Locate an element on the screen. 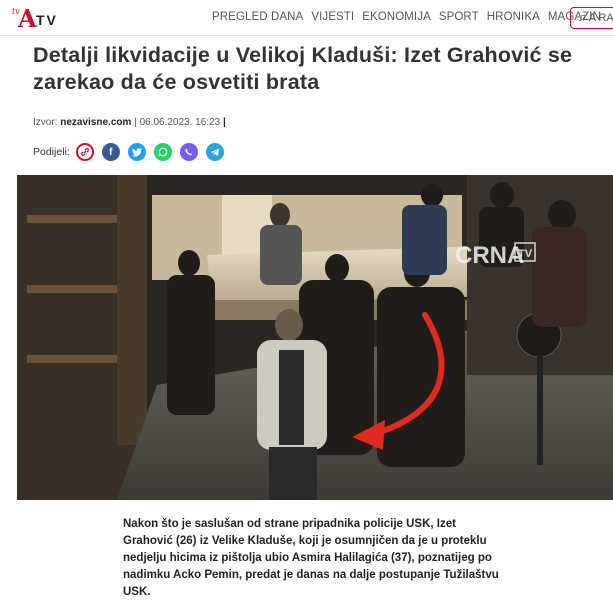  watermark-tv: TV is located at coordinates (525, 254).